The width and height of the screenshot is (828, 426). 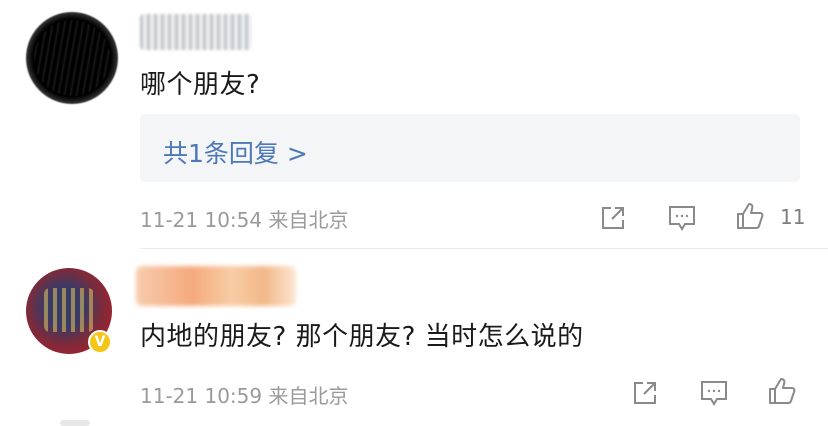 What do you see at coordinates (362, 337) in the screenshot?
I see `comment-text: 内地的朋友? 那个朋友? 当时怎么说的` at bounding box center [362, 337].